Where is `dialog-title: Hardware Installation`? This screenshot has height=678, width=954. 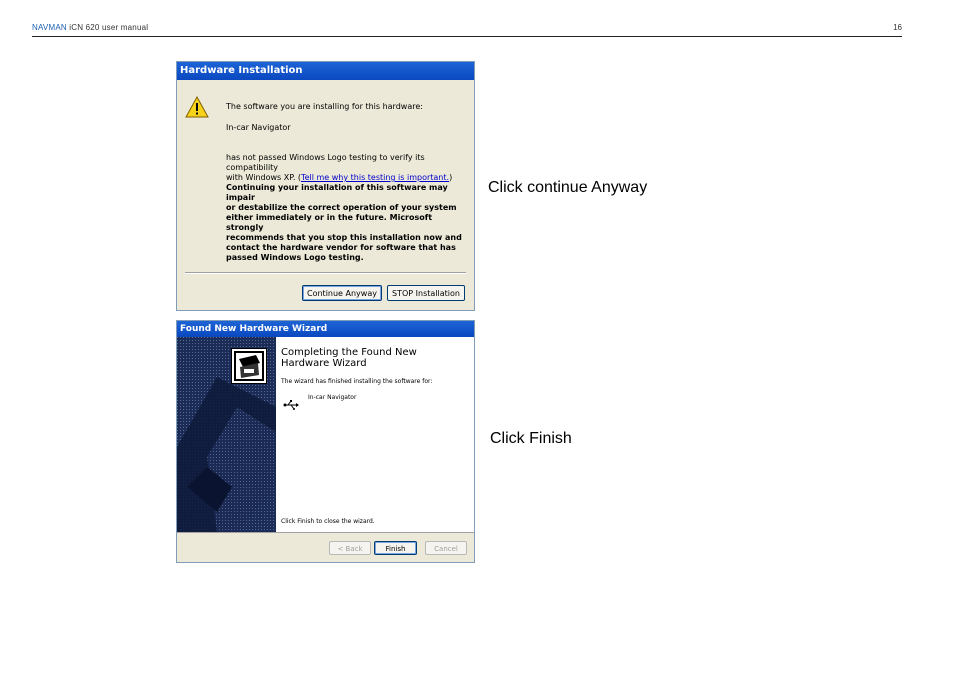 dialog-title: Hardware Installation is located at coordinates (325, 71).